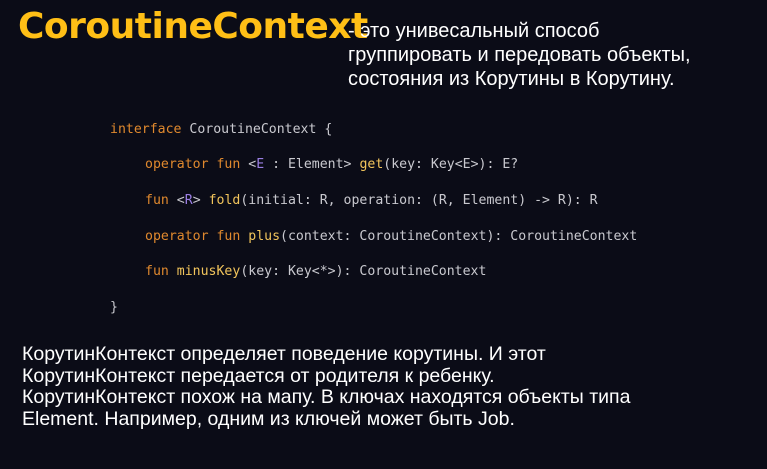 Image resolution: width=767 pixels, height=469 pixels. What do you see at coordinates (264, 236) in the screenshot?
I see `code-function-name: plus` at bounding box center [264, 236].